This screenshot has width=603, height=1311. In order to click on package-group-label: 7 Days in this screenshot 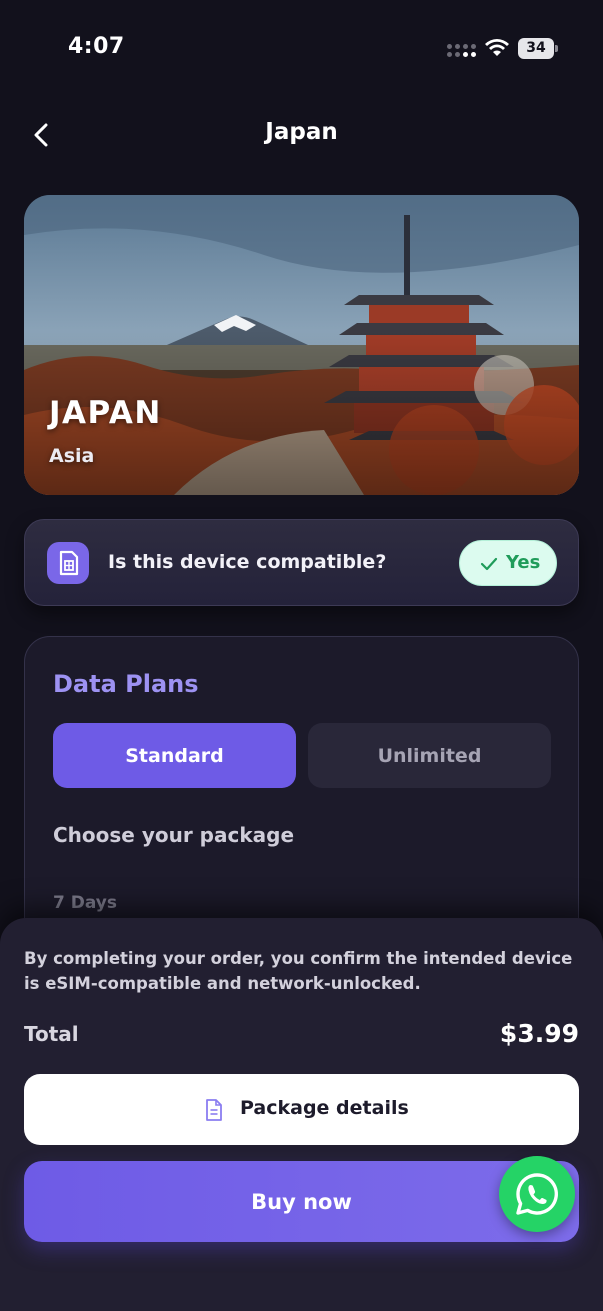, I will do `click(85, 903)`.